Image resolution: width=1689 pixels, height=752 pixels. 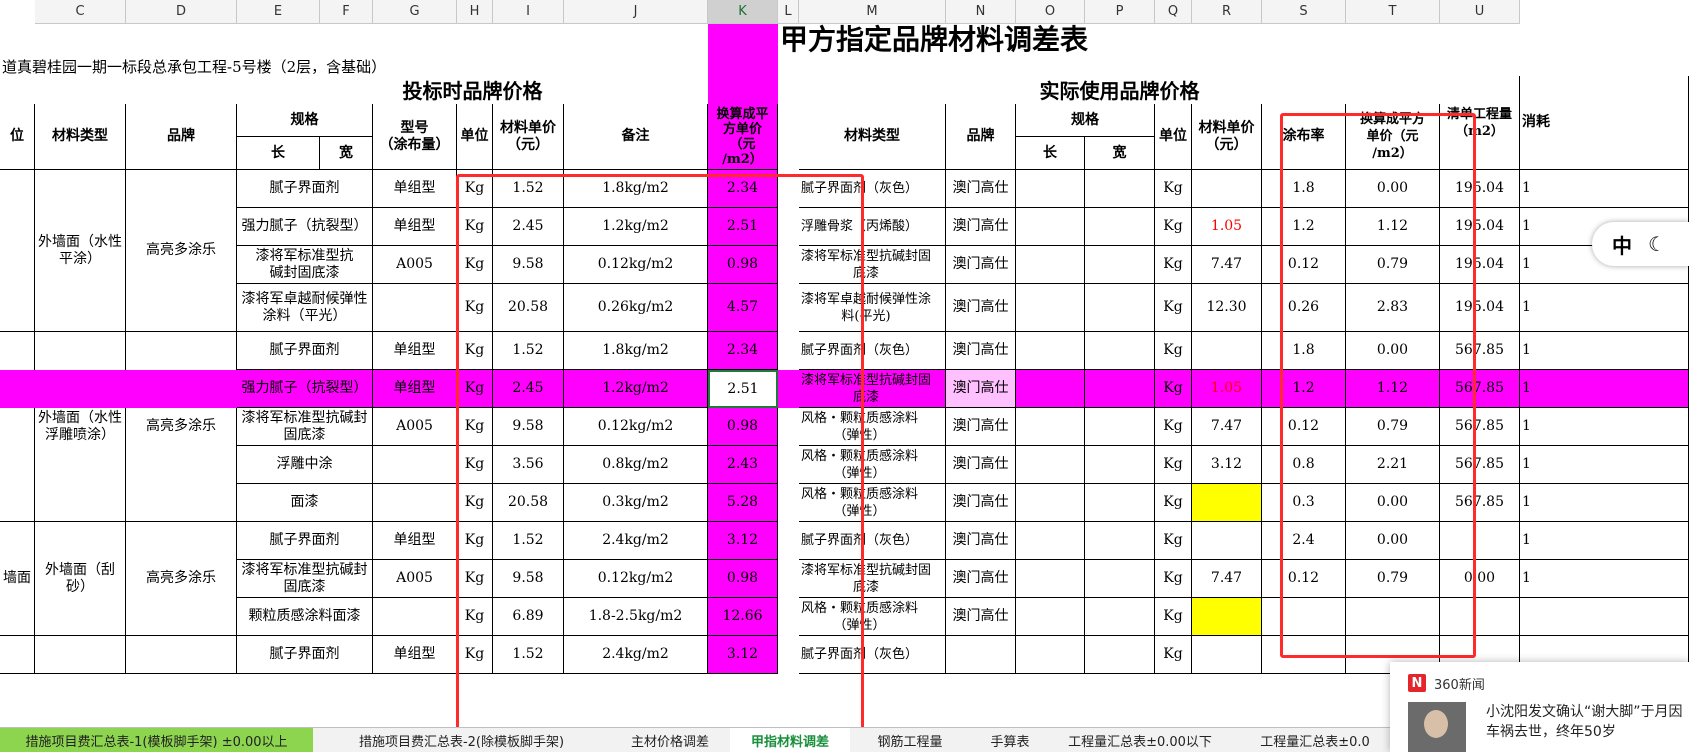 I want to click on cell-material: 浮雕中涂, so click(x=305, y=465).